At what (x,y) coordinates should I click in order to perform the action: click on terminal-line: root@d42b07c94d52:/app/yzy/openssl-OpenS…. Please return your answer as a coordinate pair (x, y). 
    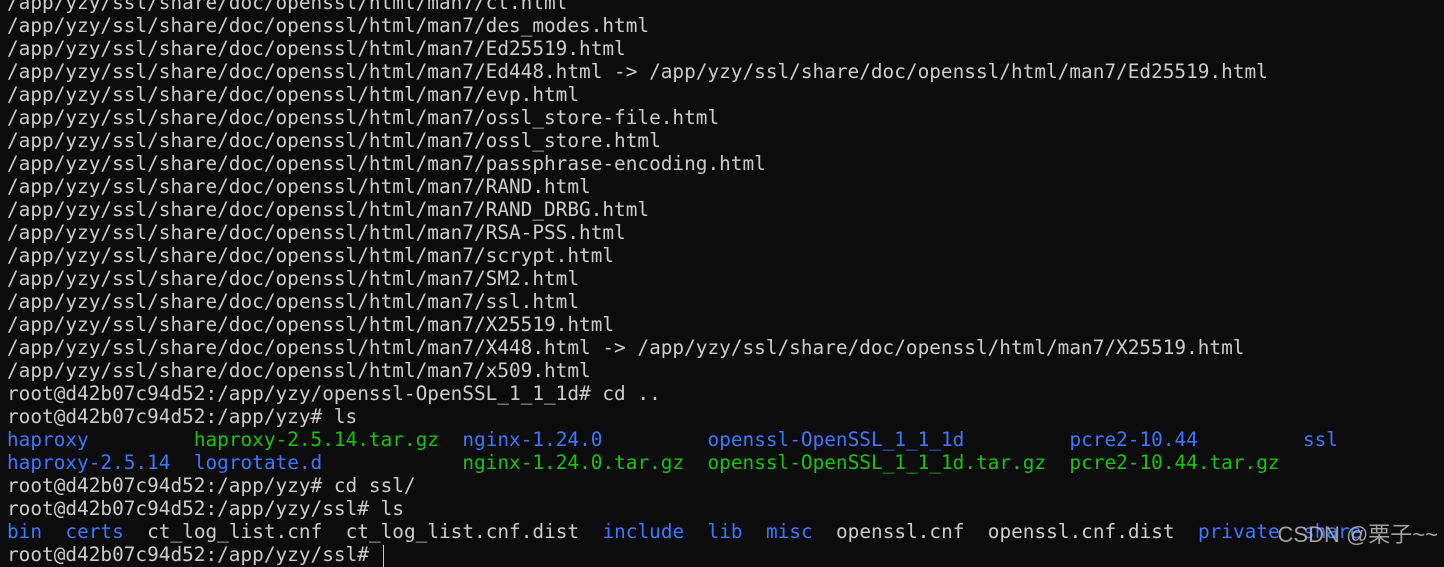
    Looking at the image, I should click on (684, 393).